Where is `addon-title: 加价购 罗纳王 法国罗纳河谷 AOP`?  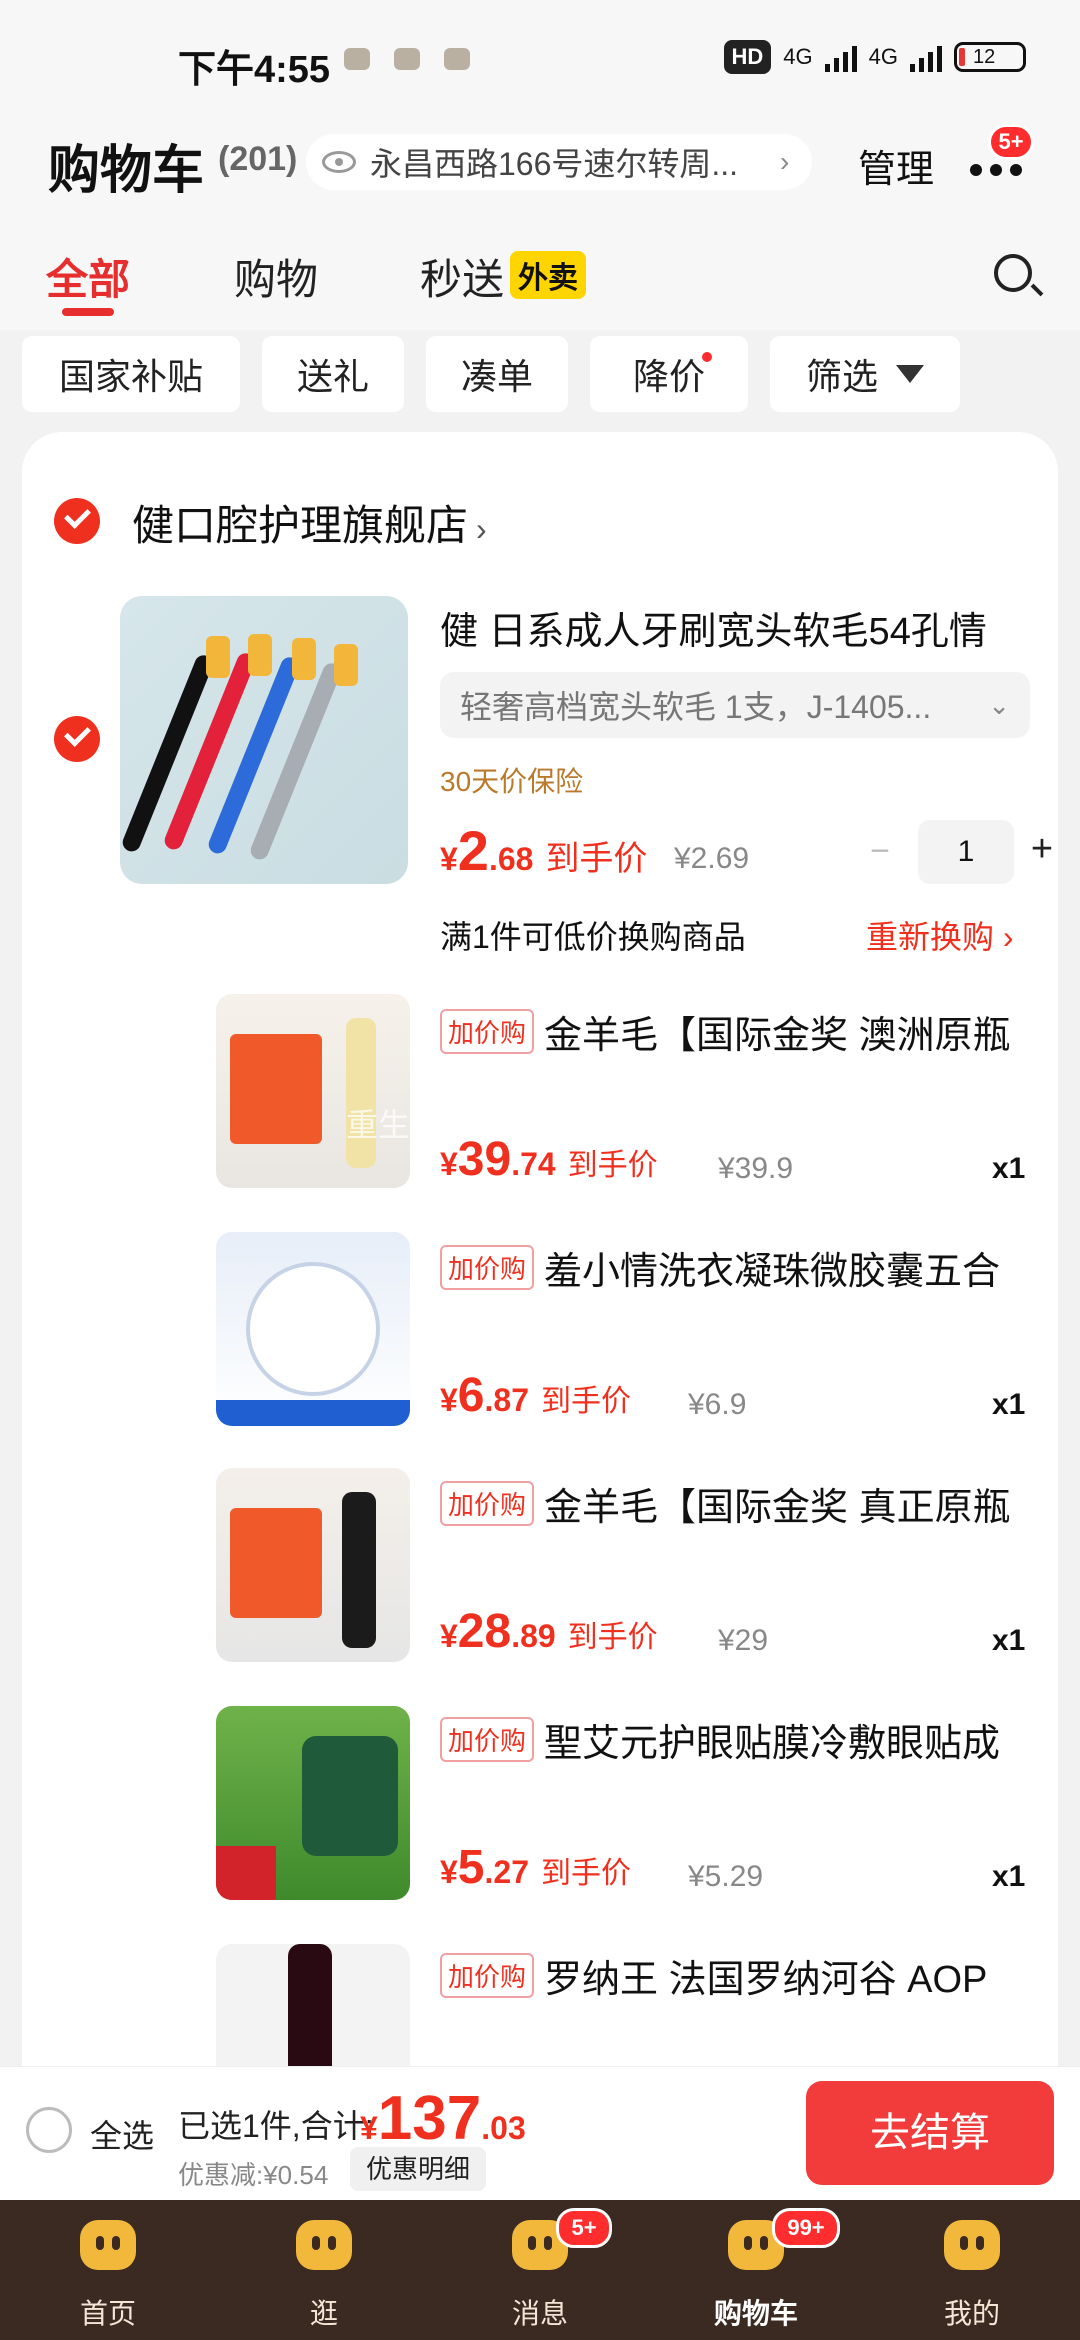
addon-title: 加价购 罗纳王 法国罗纳河谷 AOP is located at coordinates (713, 1975).